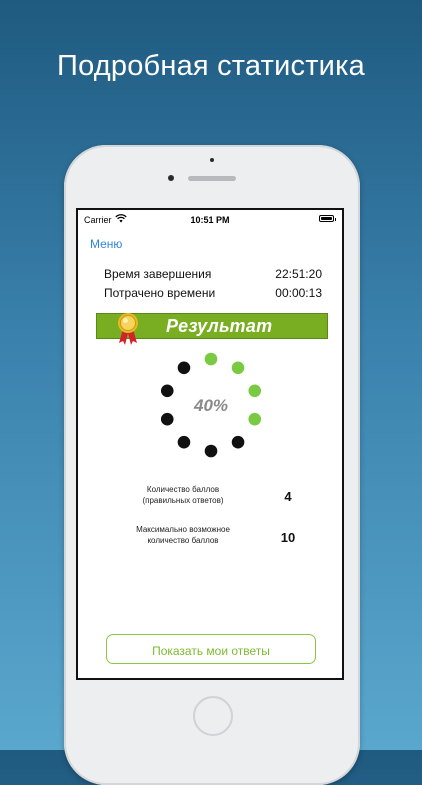 The height and width of the screenshot is (785, 422). Describe the element at coordinates (106, 244) in the screenshot. I see `menu-back-button: Меню` at that location.